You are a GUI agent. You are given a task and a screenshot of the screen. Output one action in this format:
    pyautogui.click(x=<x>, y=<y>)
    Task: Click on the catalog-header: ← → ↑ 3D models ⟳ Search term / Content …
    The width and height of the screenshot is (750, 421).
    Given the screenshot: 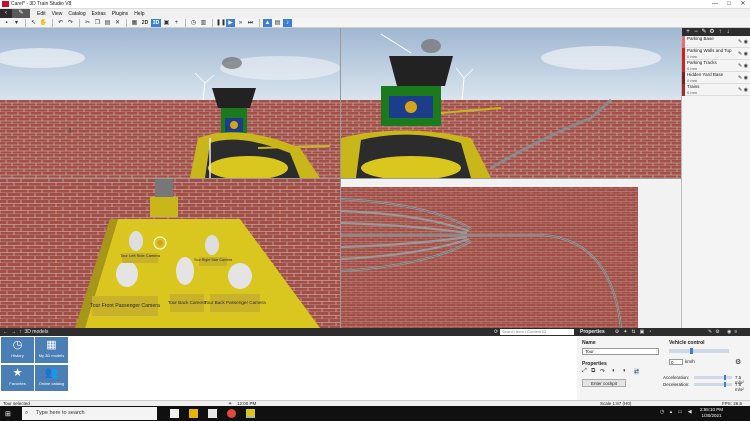 What is the action you would take?
    pyautogui.click(x=288, y=332)
    